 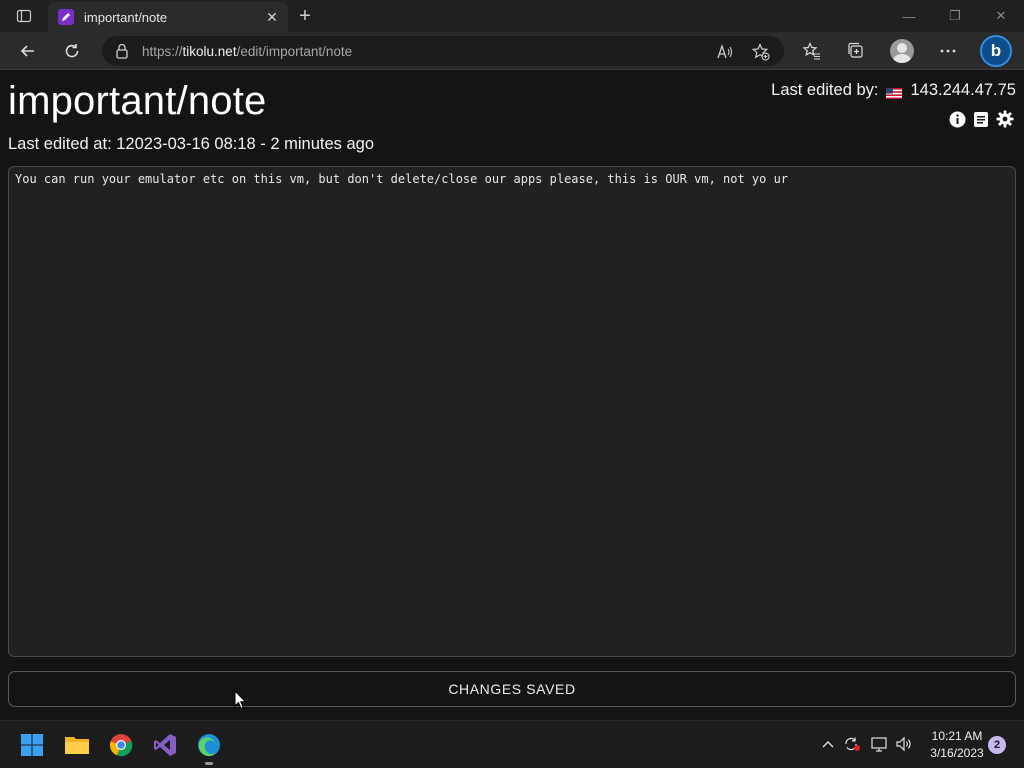 What do you see at coordinates (209, 763) in the screenshot?
I see `edge-running-indicator` at bounding box center [209, 763].